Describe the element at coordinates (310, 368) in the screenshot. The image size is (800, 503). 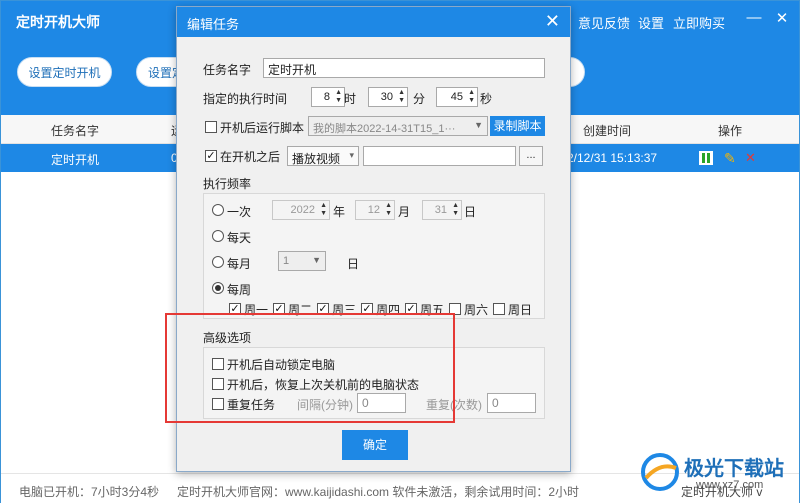
I see `highlight-box` at that location.